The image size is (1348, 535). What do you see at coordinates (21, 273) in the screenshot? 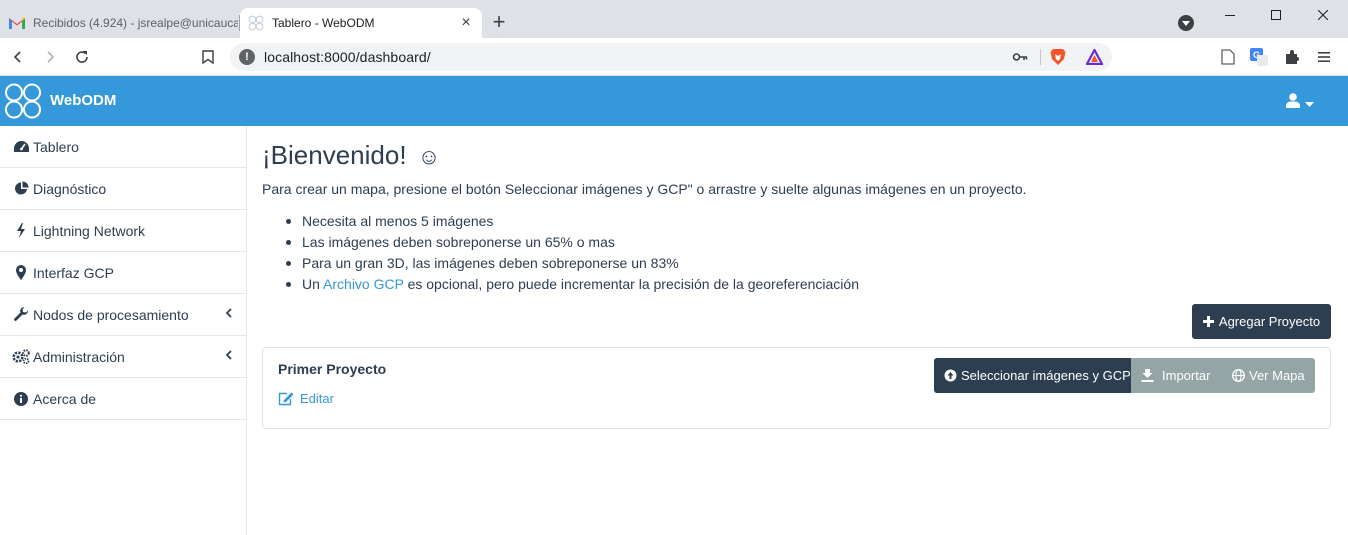
I see `map-marker-icon` at bounding box center [21, 273].